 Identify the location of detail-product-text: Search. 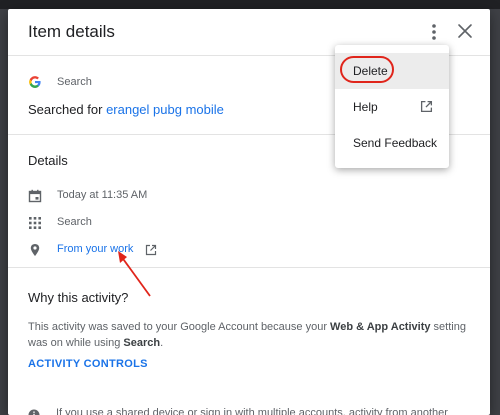
(74, 222).